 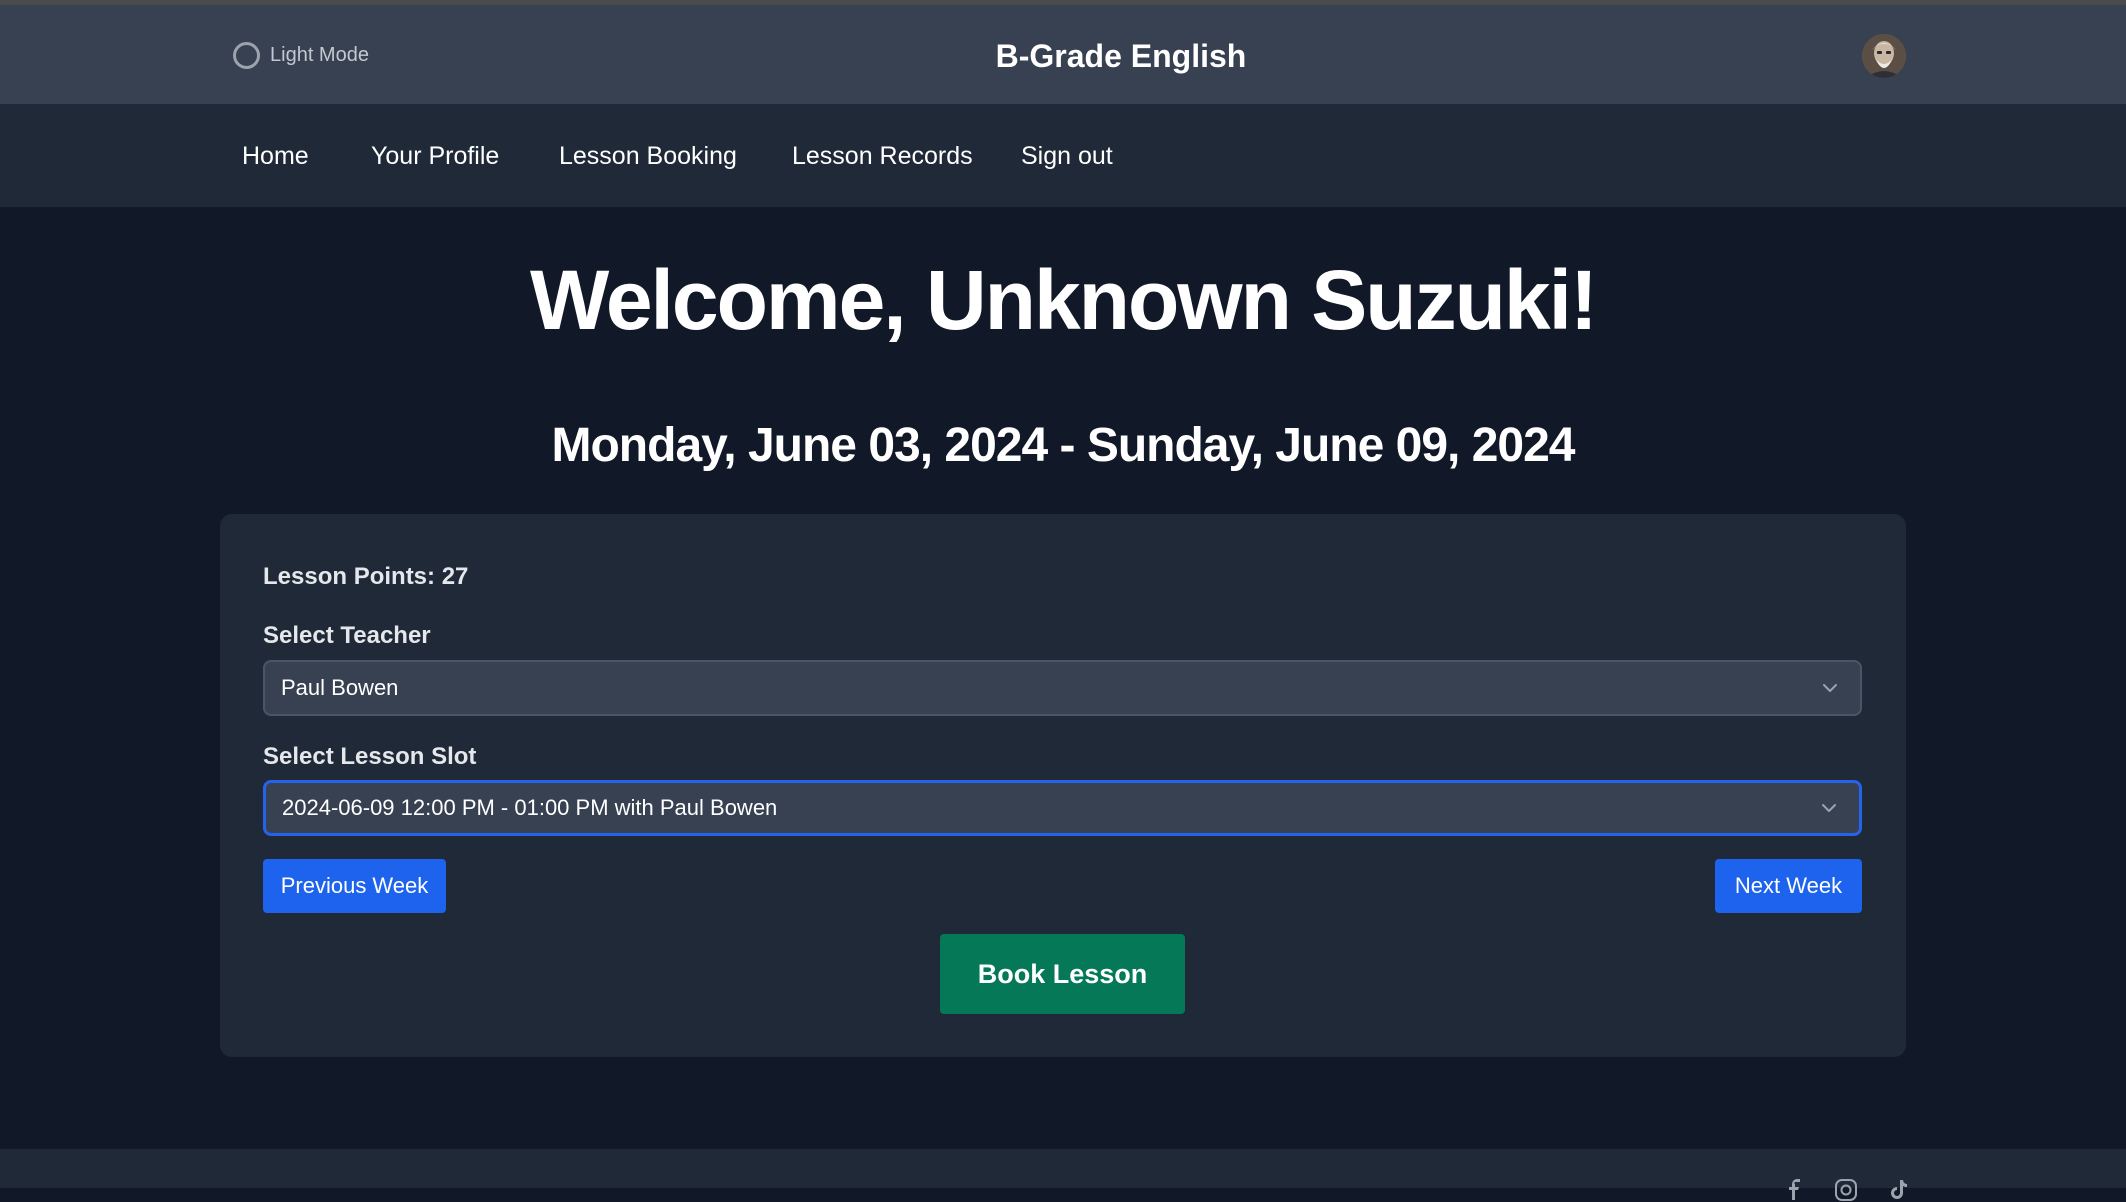 I want to click on facebook-icon, so click(x=1795, y=1190).